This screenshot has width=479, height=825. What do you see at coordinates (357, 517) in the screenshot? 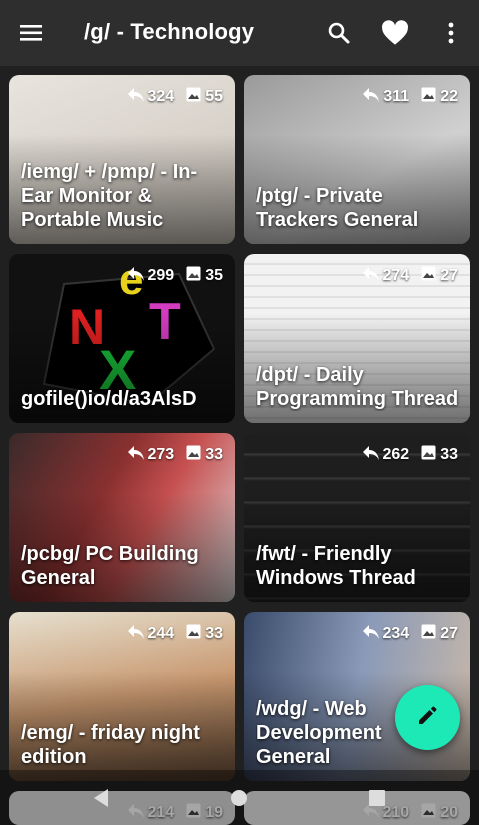
I see `thread-card: 262 33 /fwt/ - Friendly Windows Thread` at bounding box center [357, 517].